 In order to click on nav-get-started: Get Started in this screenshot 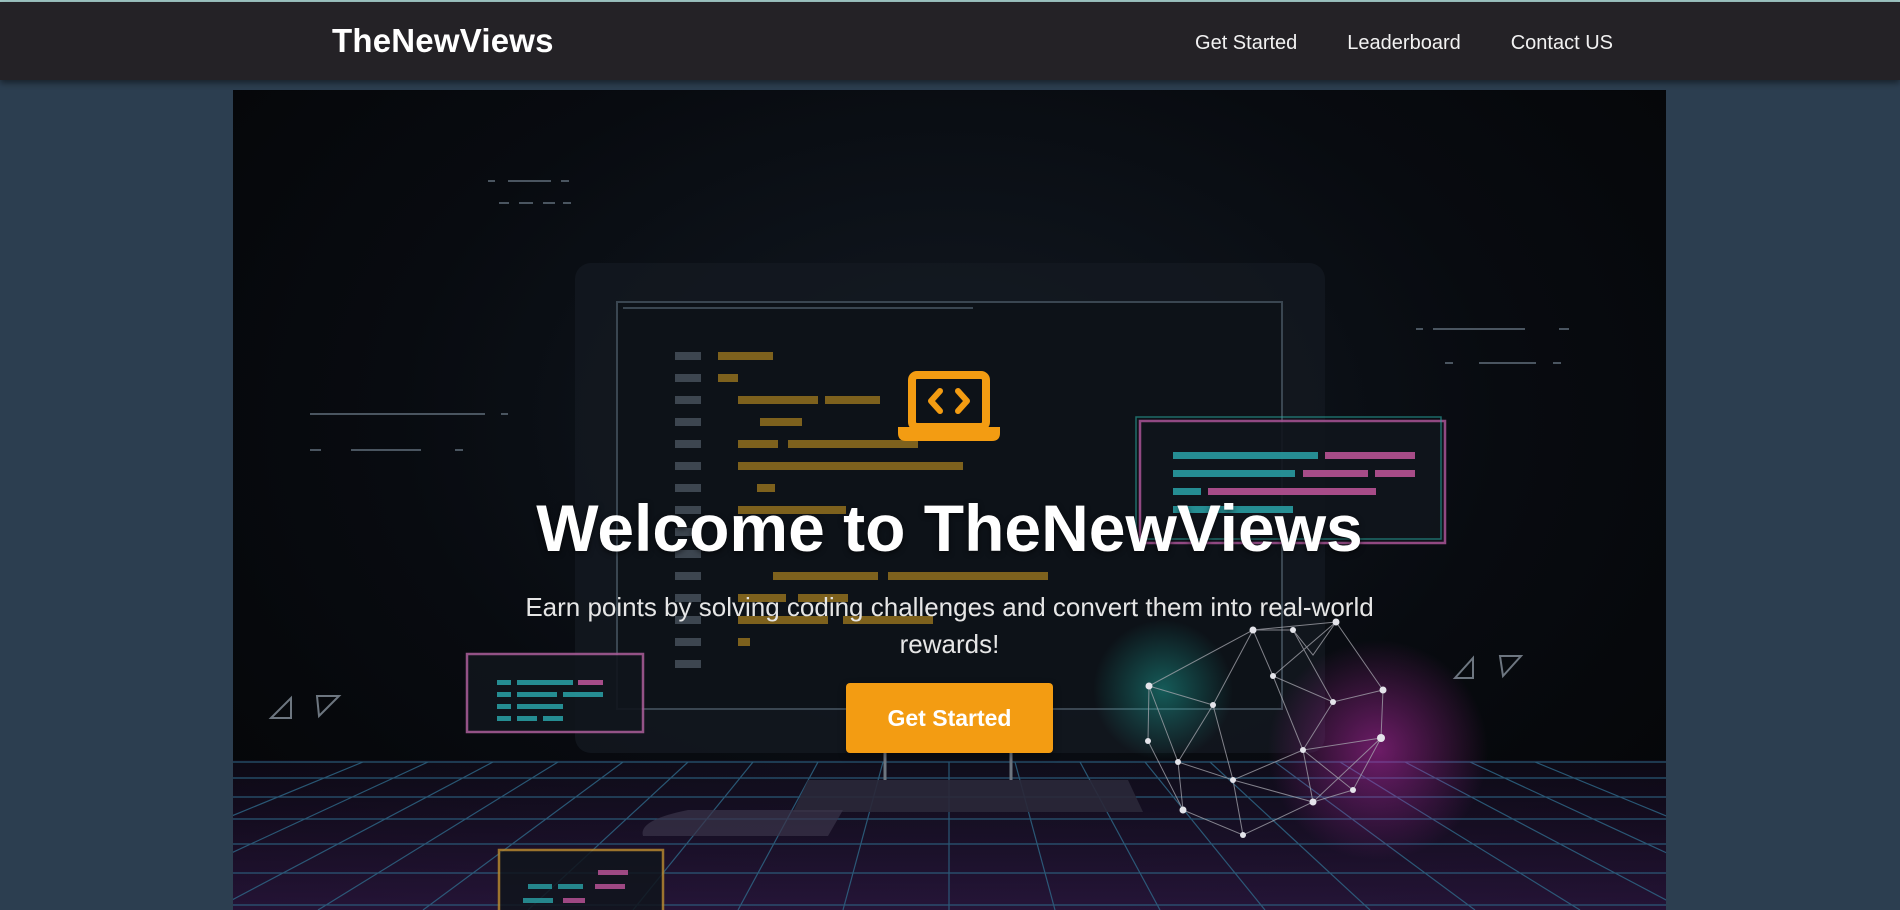, I will do `click(1246, 43)`.